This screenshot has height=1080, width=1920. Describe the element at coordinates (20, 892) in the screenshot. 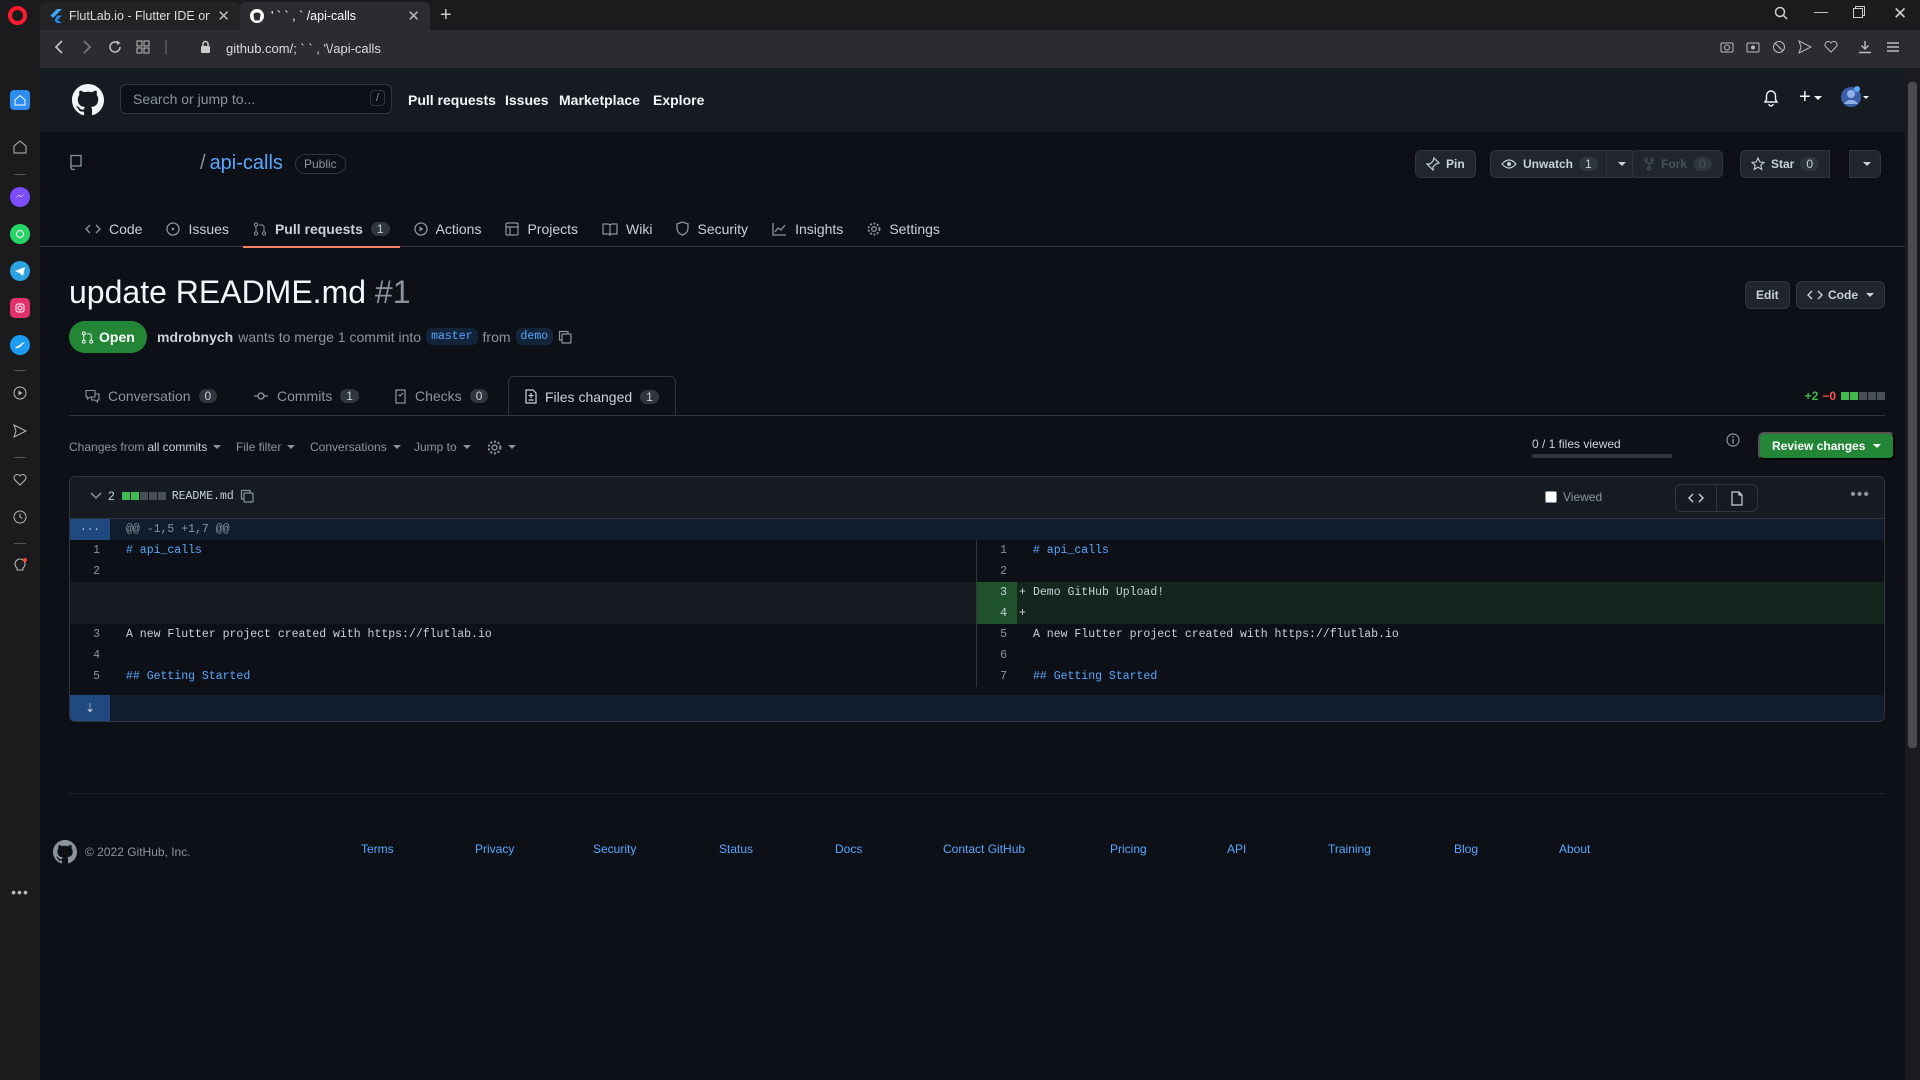

I see `more-icon: •••` at that location.